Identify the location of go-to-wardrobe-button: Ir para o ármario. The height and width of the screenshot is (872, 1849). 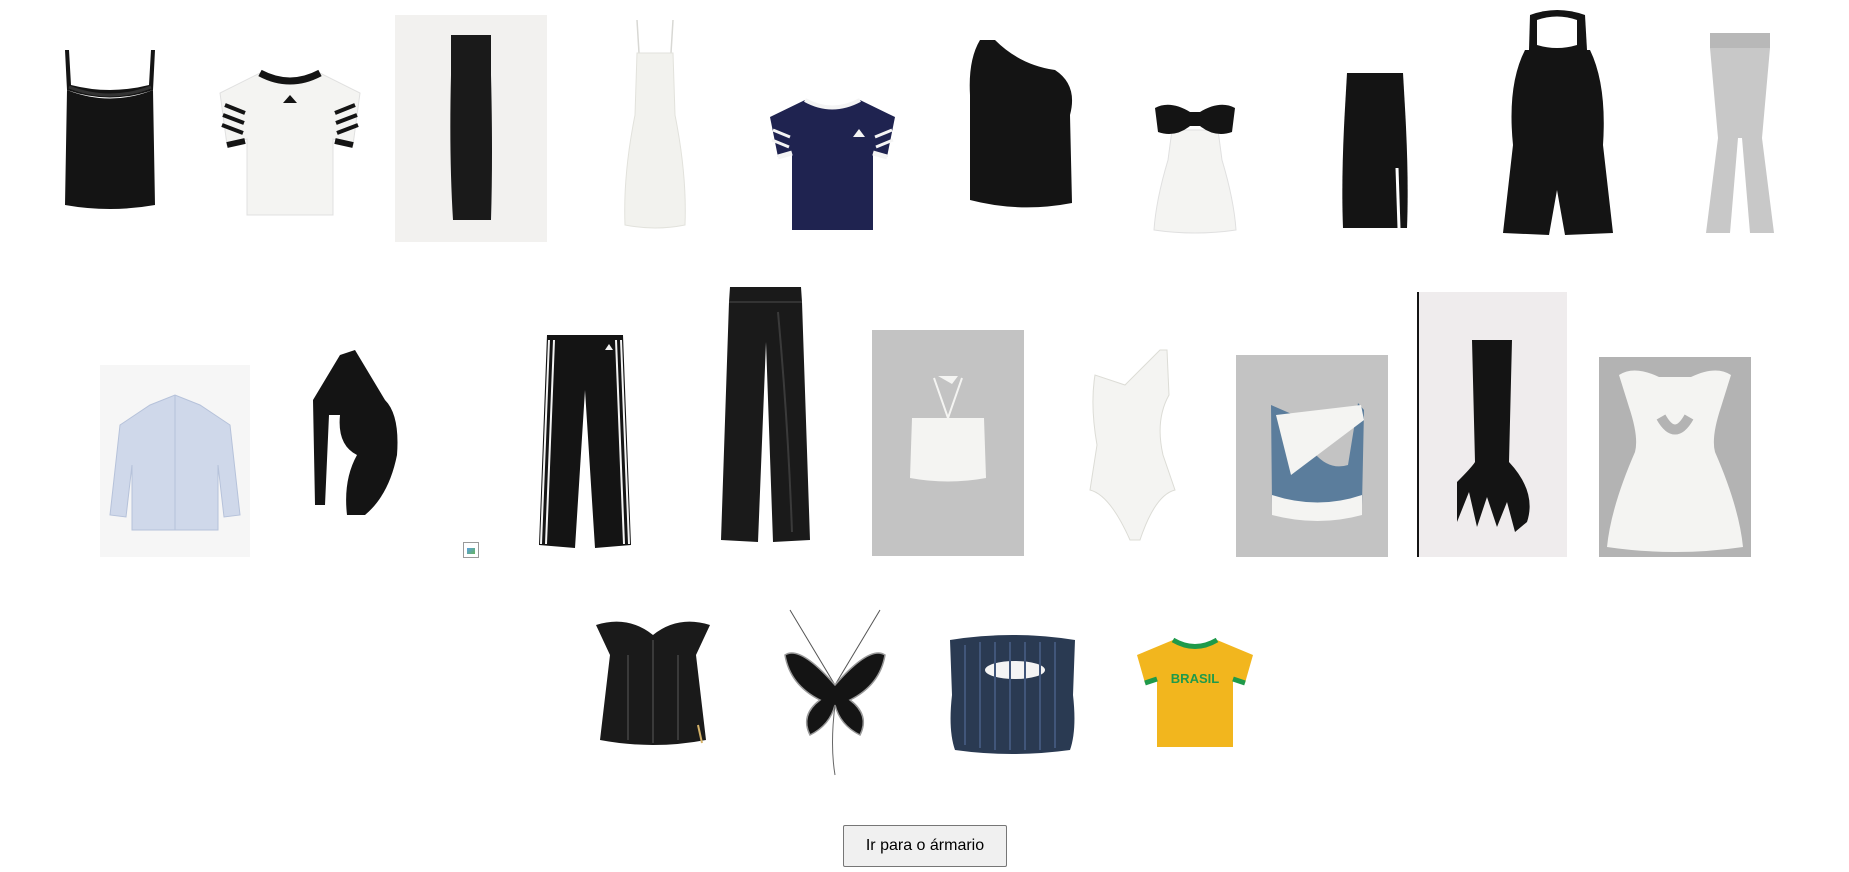
(925, 846).